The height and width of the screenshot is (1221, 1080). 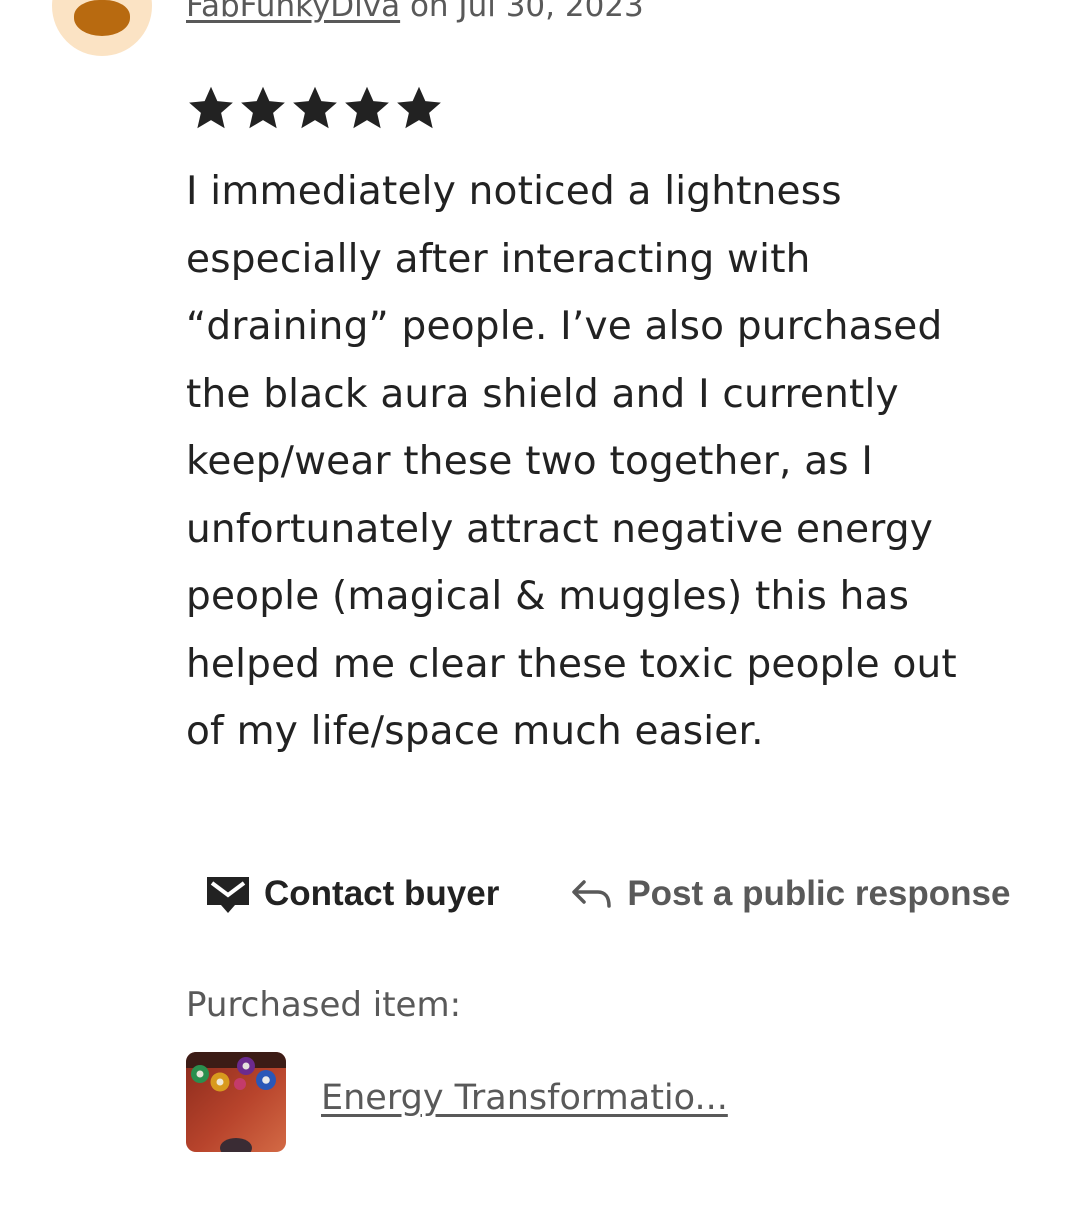 I want to click on review-text-line: I immediately noticed a lightness, so click(x=514, y=191).